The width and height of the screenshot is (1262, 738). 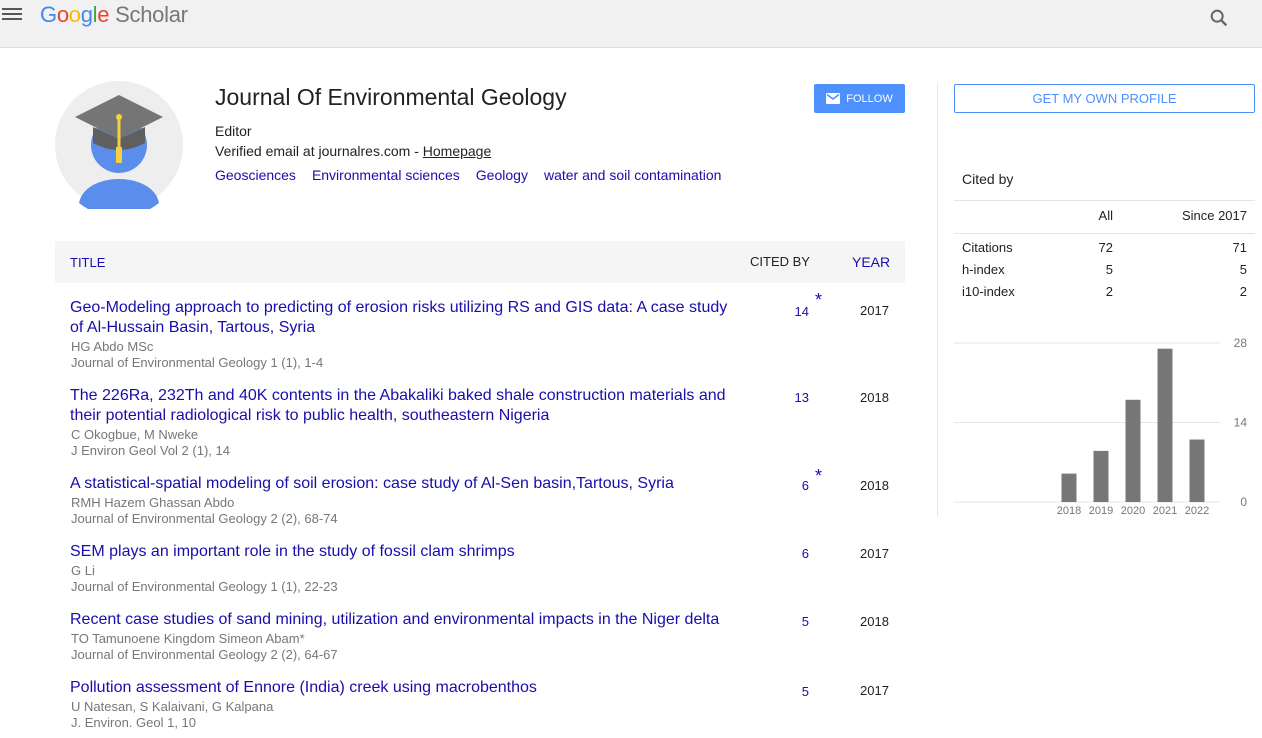 What do you see at coordinates (480, 262) in the screenshot?
I see `articles-table-header: TITLE CITED BY YEAR` at bounding box center [480, 262].